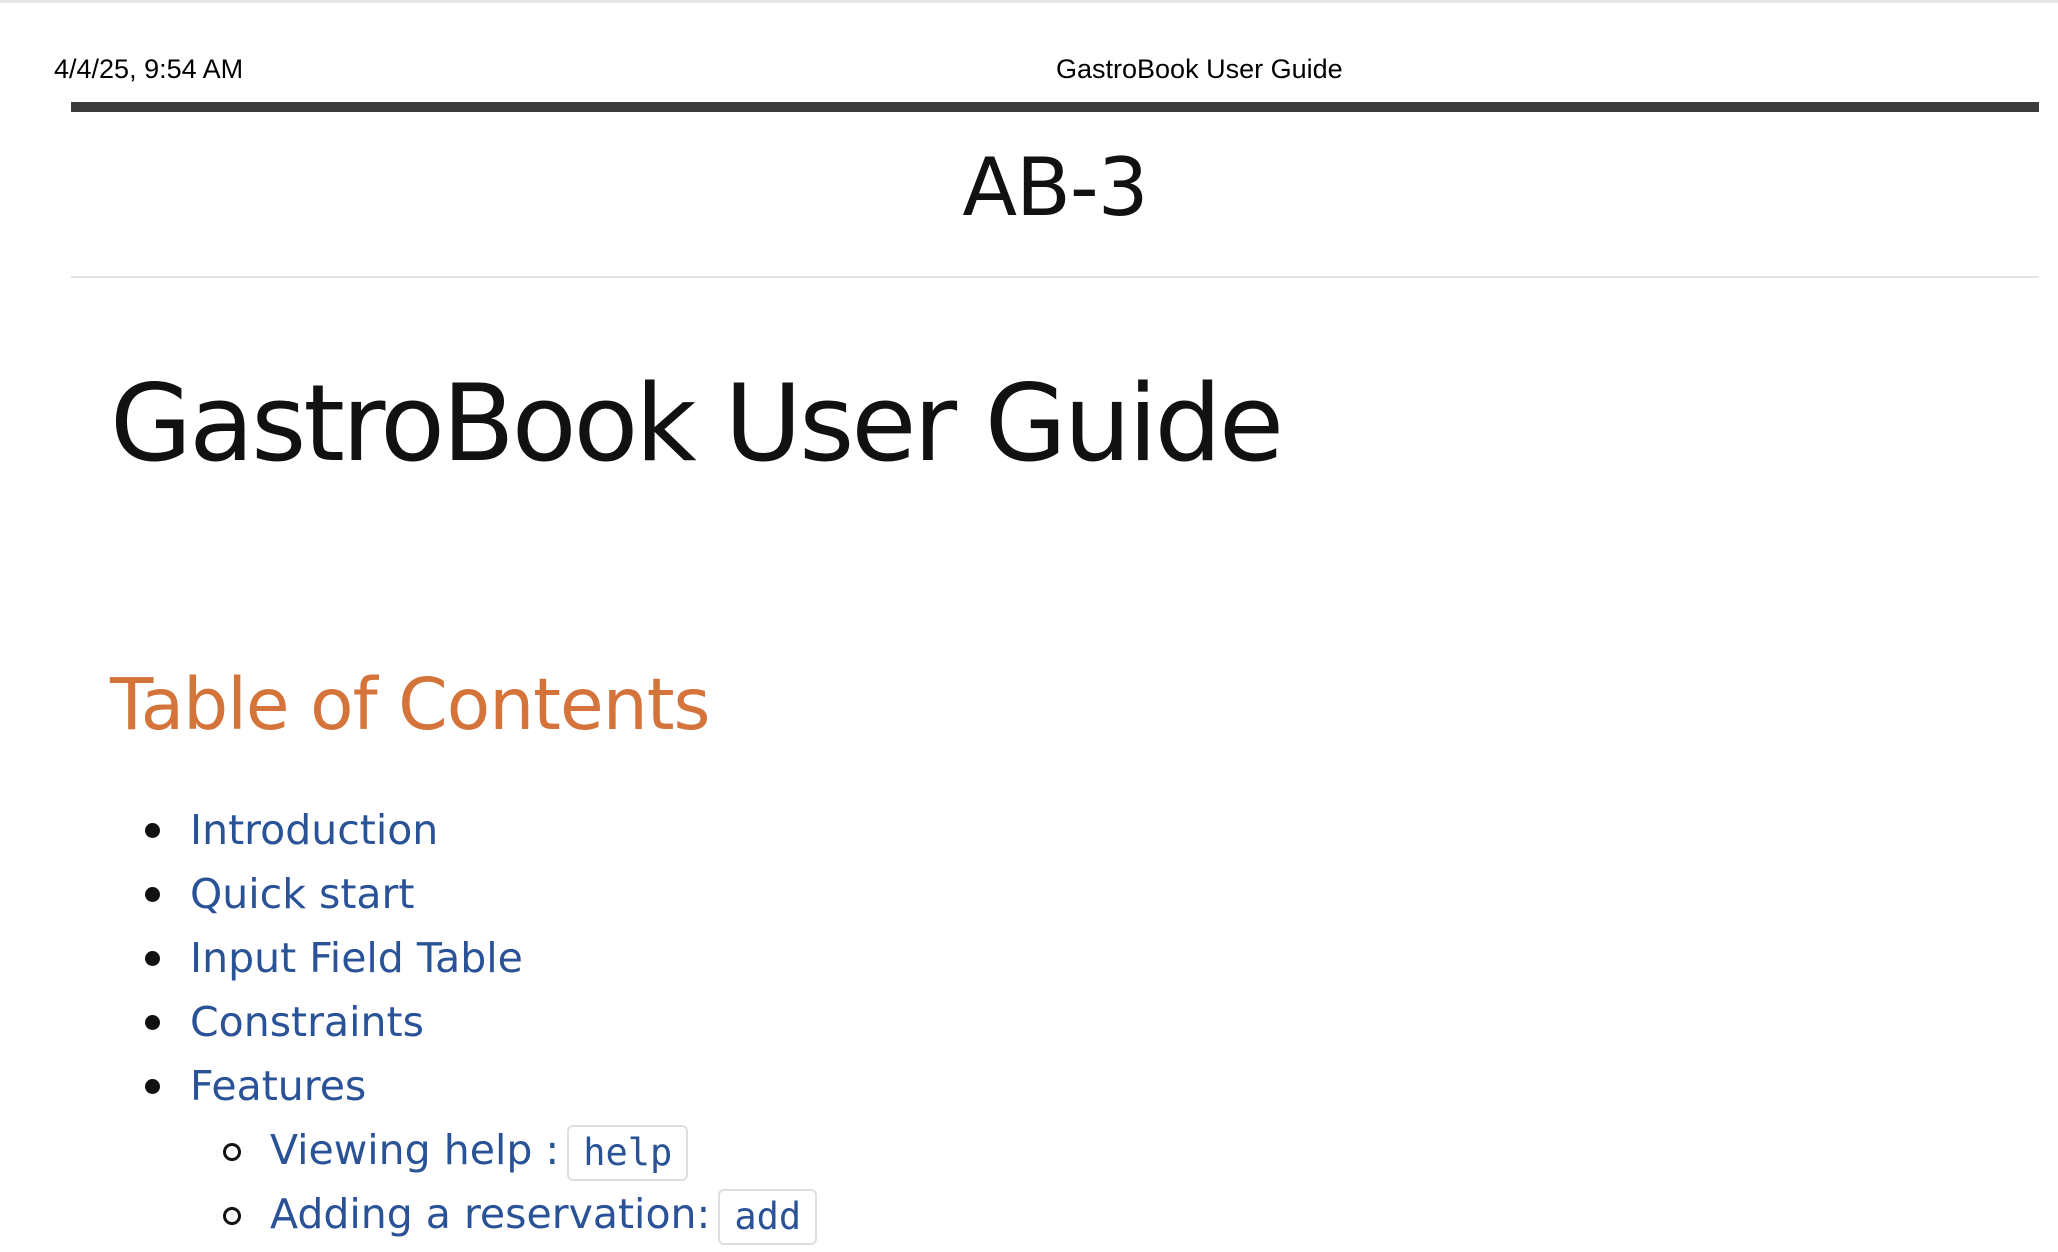 The height and width of the screenshot is (1252, 2058). Describe the element at coordinates (1029, 1) in the screenshot. I see `window-top-edge` at that location.